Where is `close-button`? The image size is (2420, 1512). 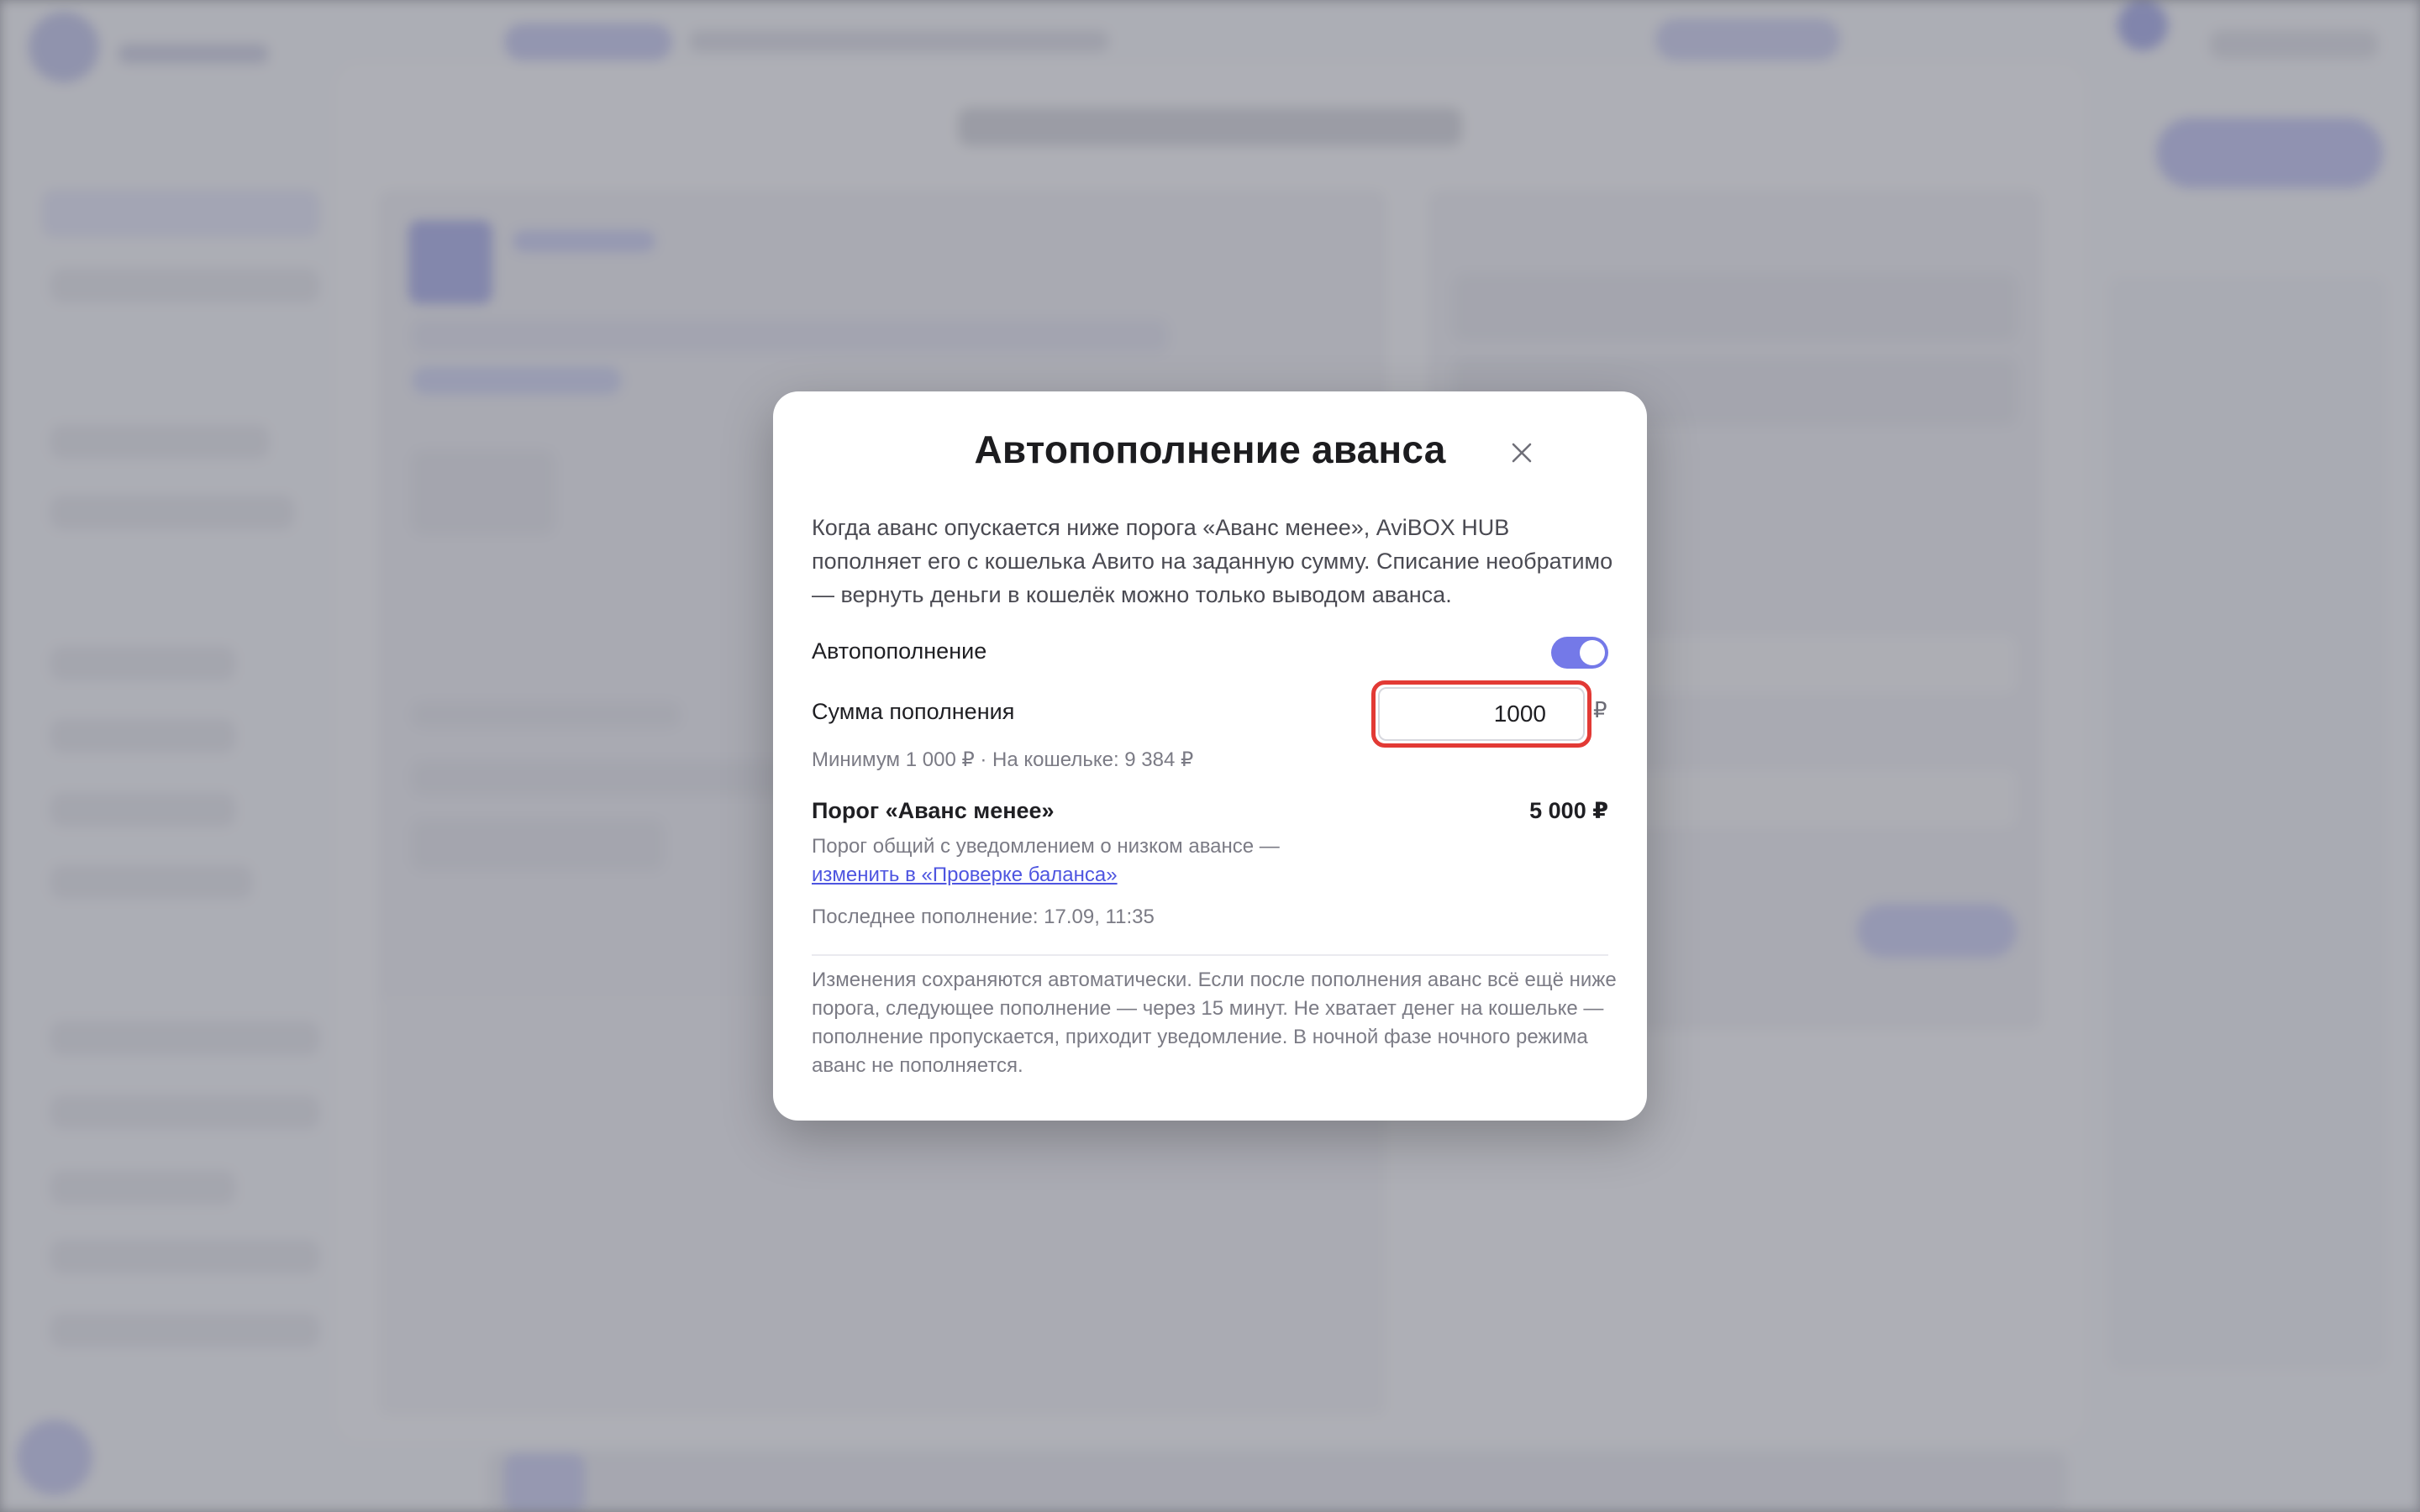
close-button is located at coordinates (1522, 452).